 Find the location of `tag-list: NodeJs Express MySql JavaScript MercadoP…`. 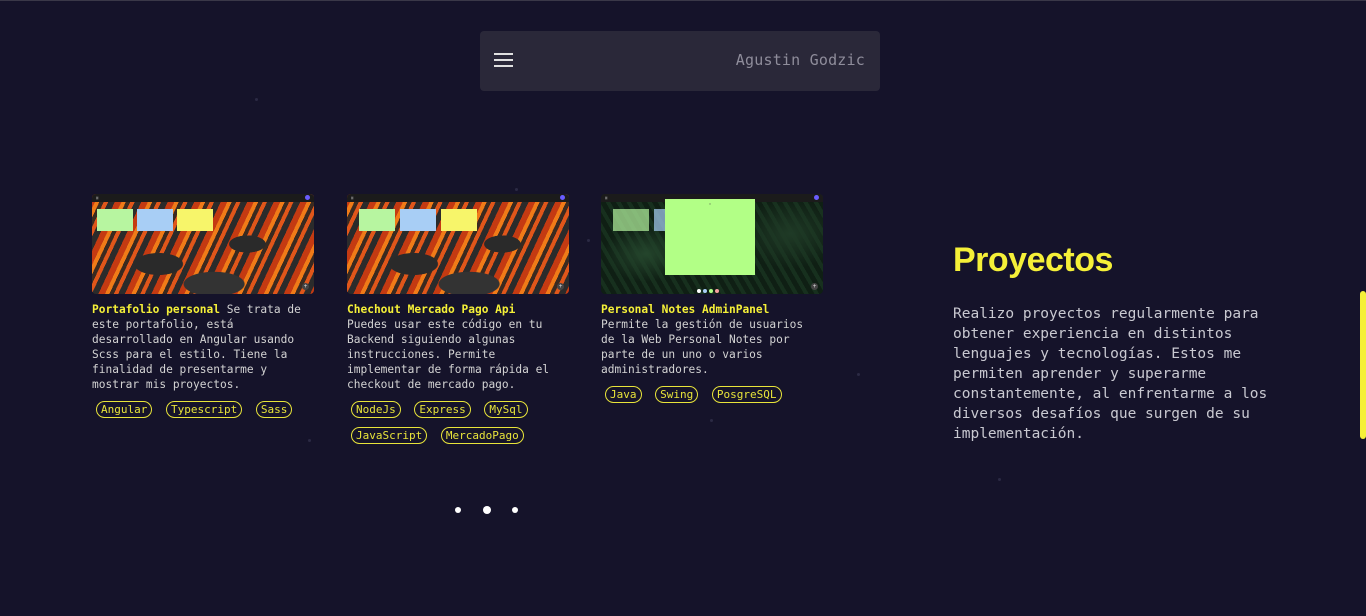

tag-list: NodeJs Express MySql JavaScript MercadoP… is located at coordinates (458, 424).